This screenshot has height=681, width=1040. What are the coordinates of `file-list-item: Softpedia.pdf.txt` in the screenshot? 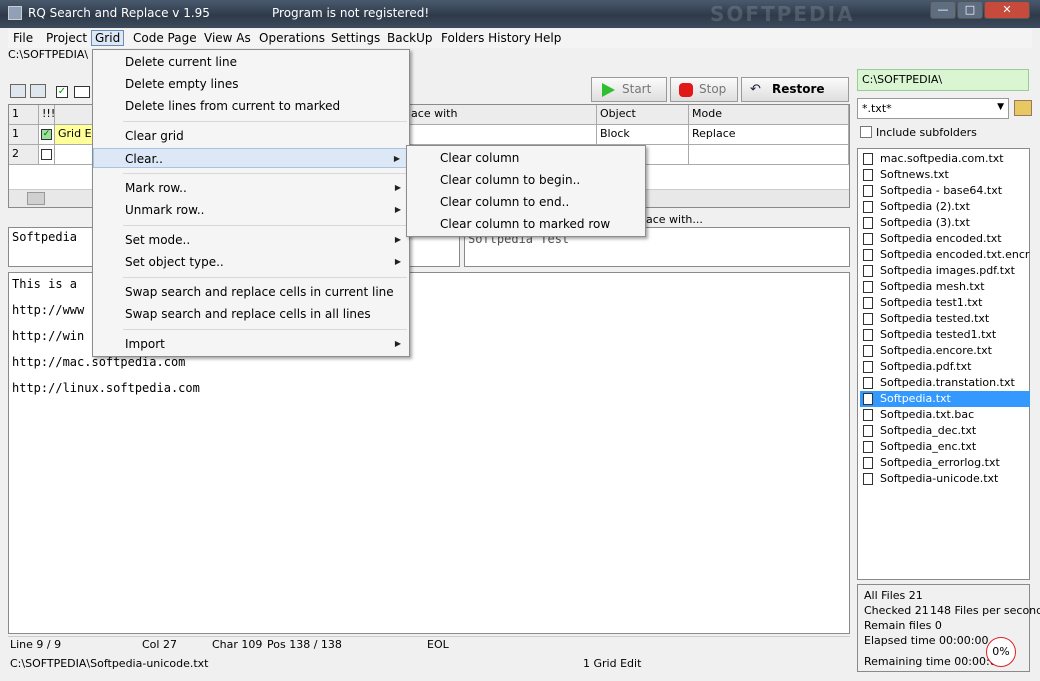 It's located at (945, 367).